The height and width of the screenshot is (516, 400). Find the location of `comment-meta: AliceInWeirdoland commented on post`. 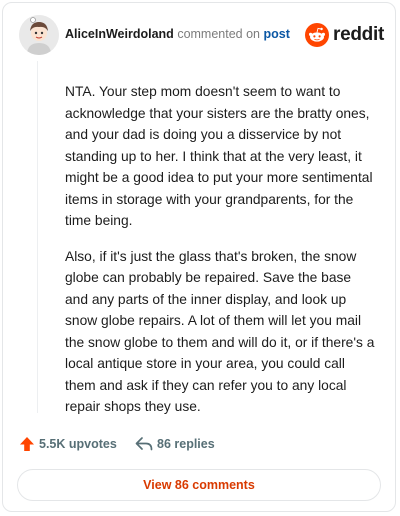

comment-meta: AliceInWeirdoland commented on post is located at coordinates (177, 34).